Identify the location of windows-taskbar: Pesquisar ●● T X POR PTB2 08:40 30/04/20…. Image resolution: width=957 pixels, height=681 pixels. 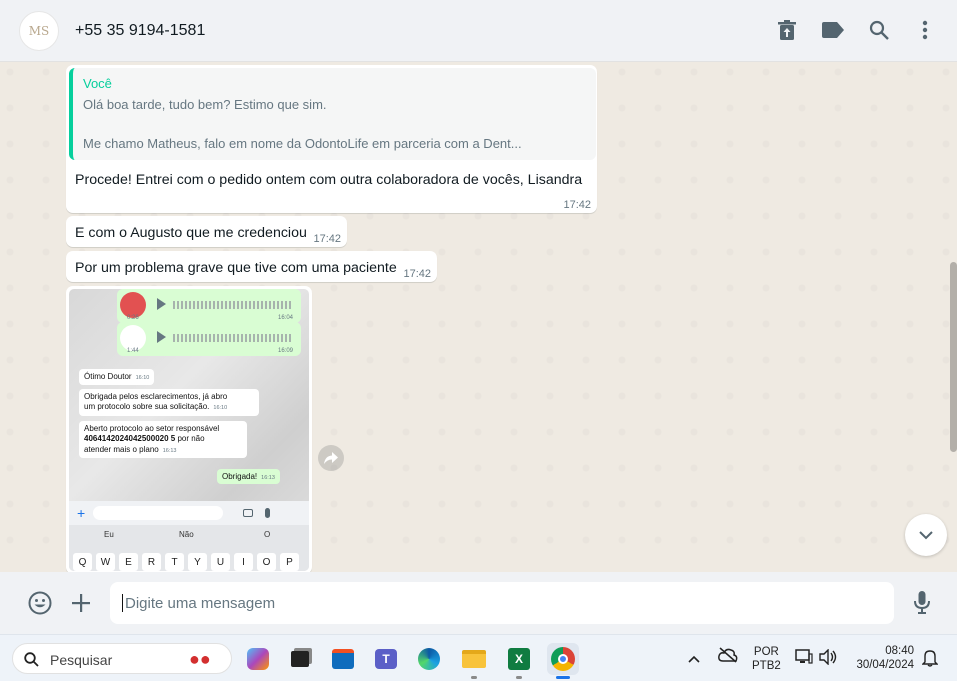
(478, 657).